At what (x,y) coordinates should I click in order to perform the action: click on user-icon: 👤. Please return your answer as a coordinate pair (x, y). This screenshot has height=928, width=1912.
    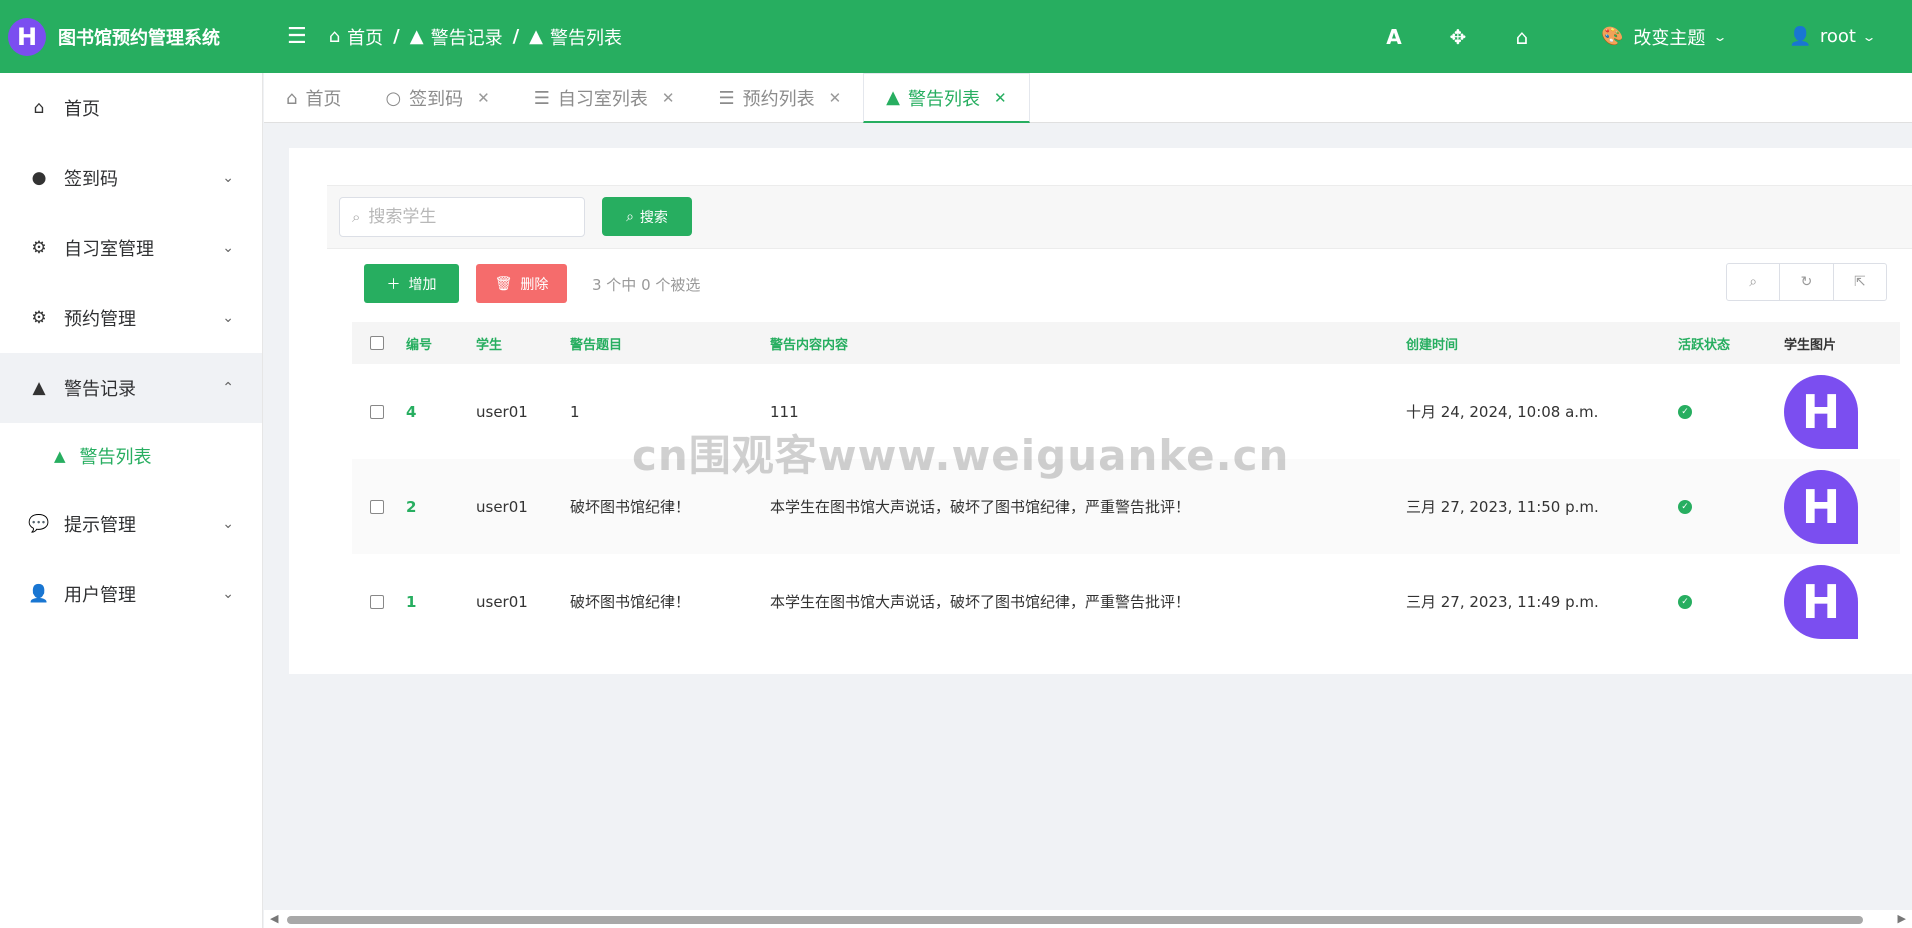
    Looking at the image, I should click on (1800, 36).